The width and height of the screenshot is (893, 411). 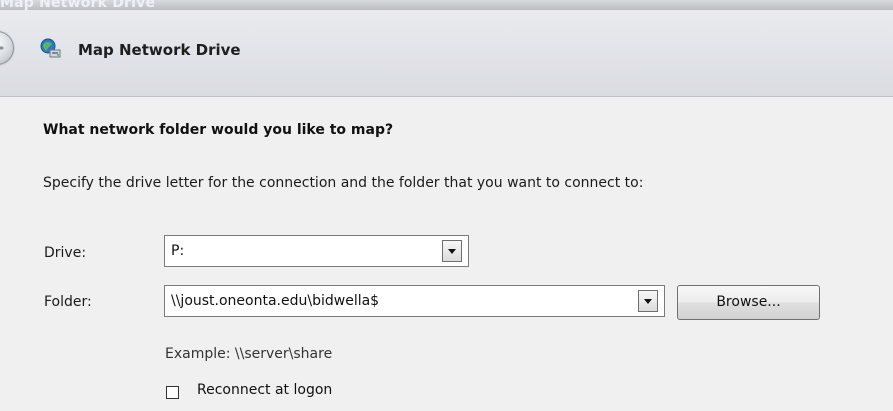 I want to click on folder-example: Example: \\server\share, so click(x=249, y=354).